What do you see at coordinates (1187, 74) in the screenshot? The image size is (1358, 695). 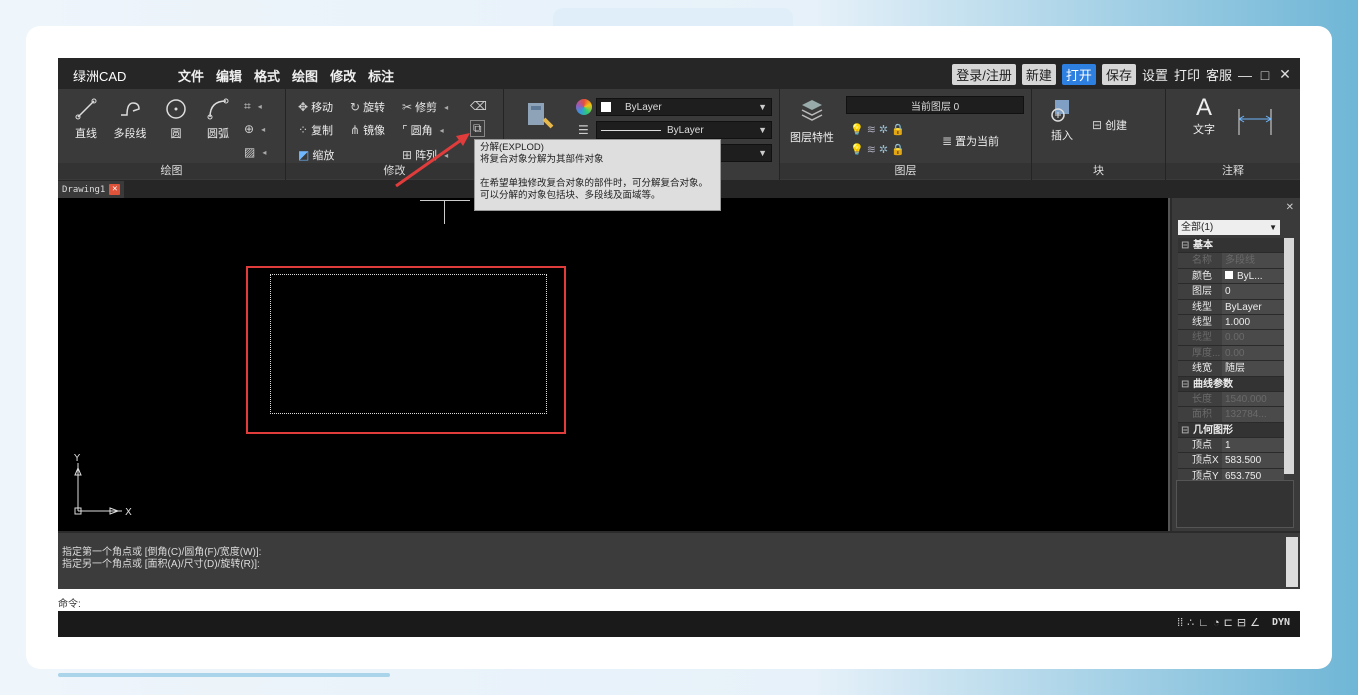 I see `print-button: 打印` at bounding box center [1187, 74].